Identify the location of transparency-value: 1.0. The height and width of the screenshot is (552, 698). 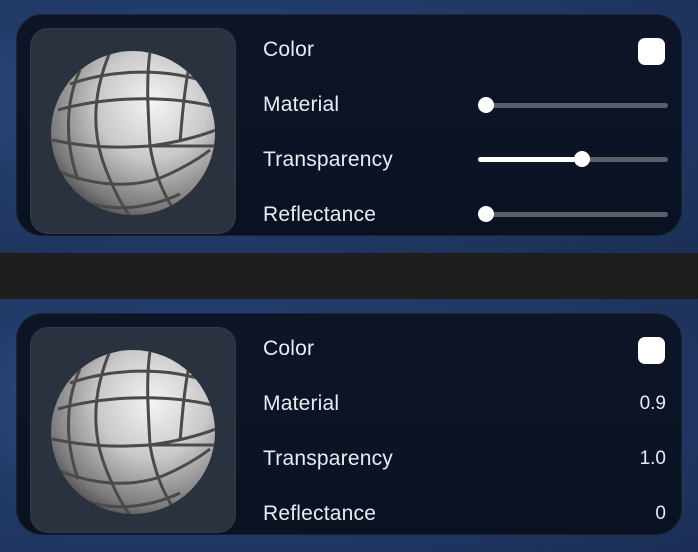
(652, 458).